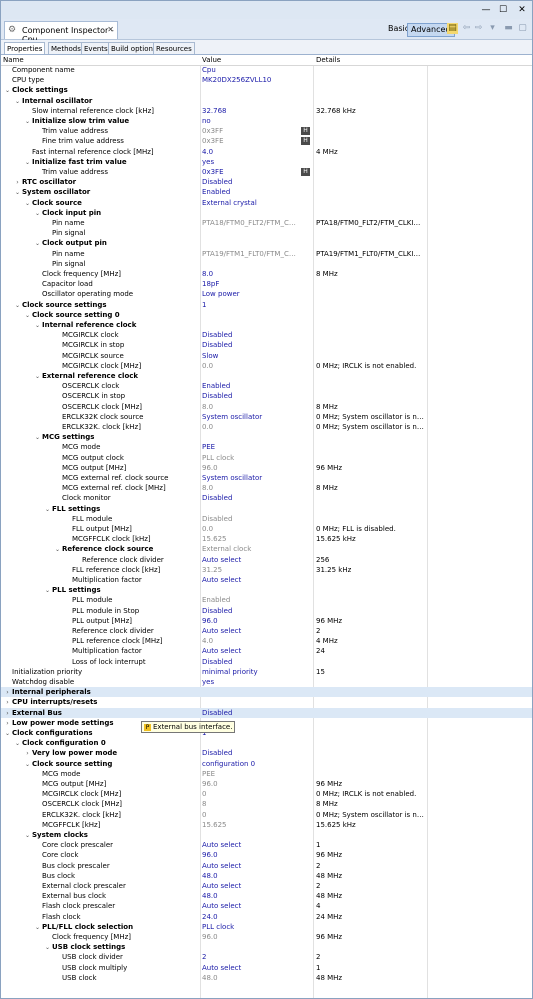  Describe the element at coordinates (266, 662) in the screenshot. I see `property-row: Loss of lock interrupt Disabled` at that location.